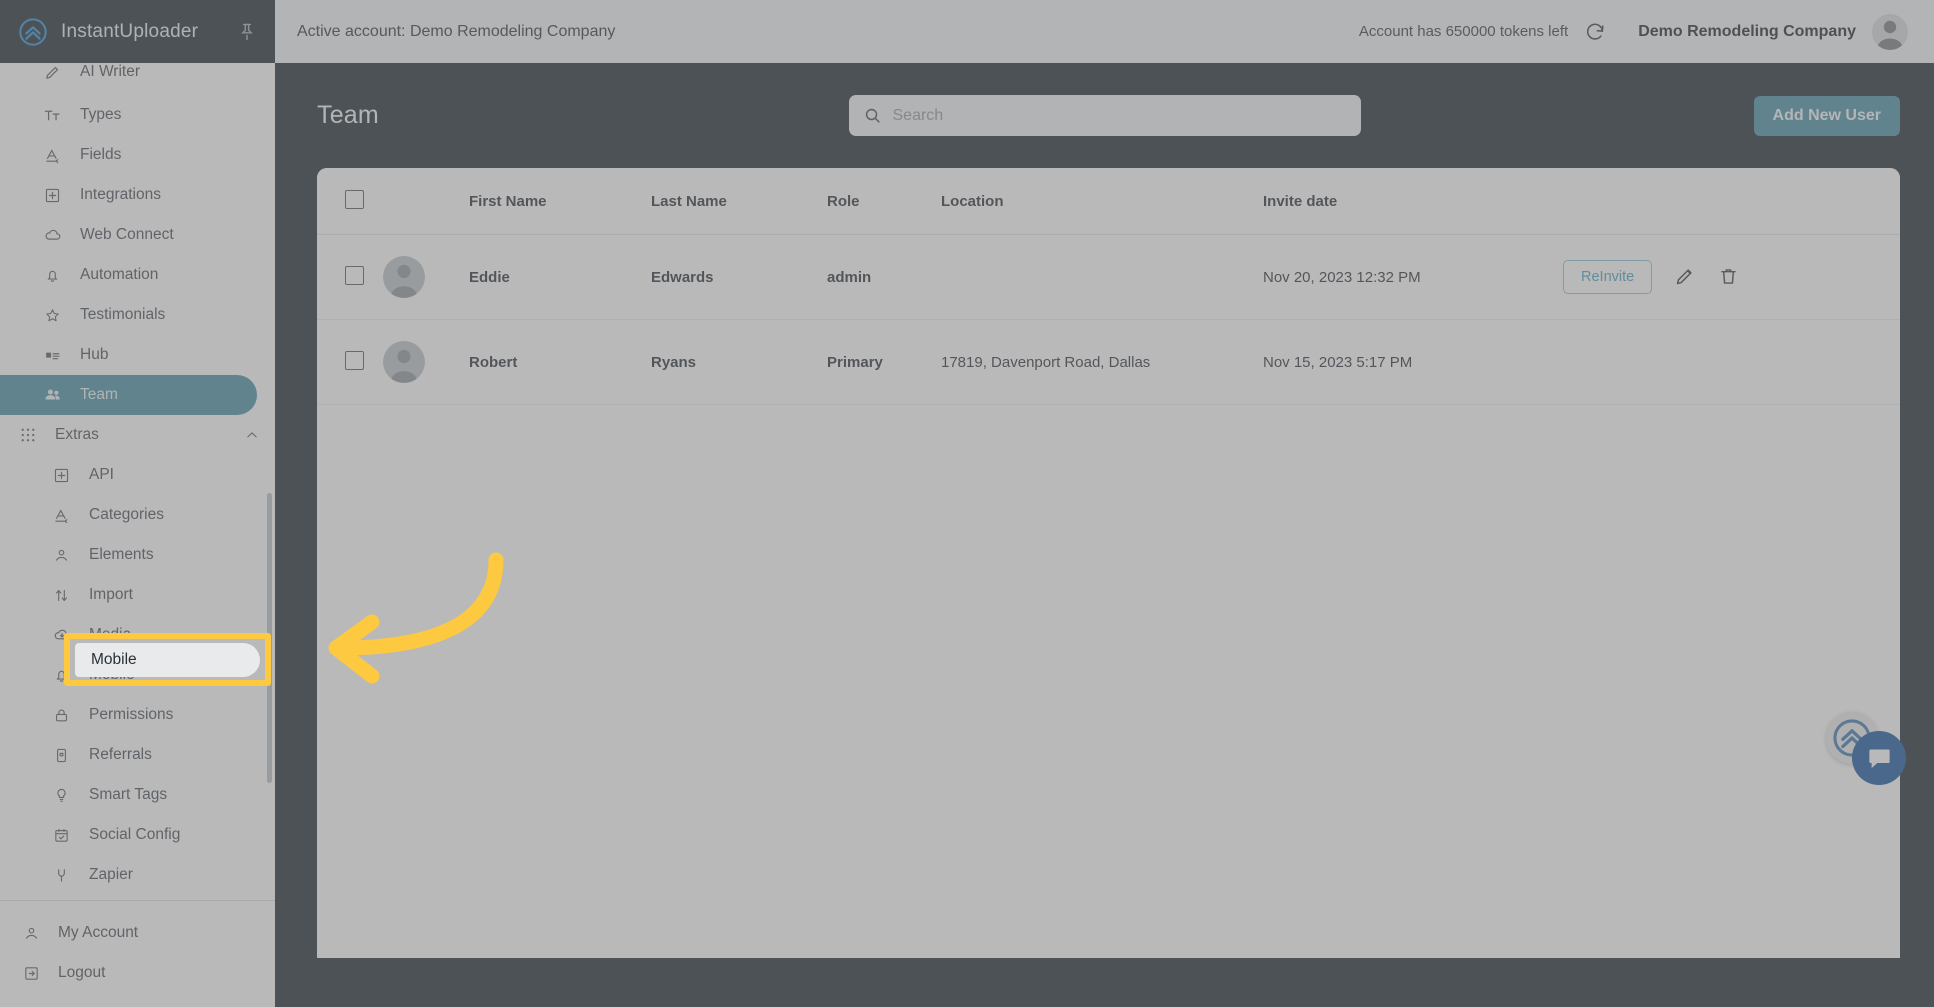 Image resolution: width=1934 pixels, height=1007 pixels. Describe the element at coordinates (52, 315) in the screenshot. I see `star-icon` at that location.